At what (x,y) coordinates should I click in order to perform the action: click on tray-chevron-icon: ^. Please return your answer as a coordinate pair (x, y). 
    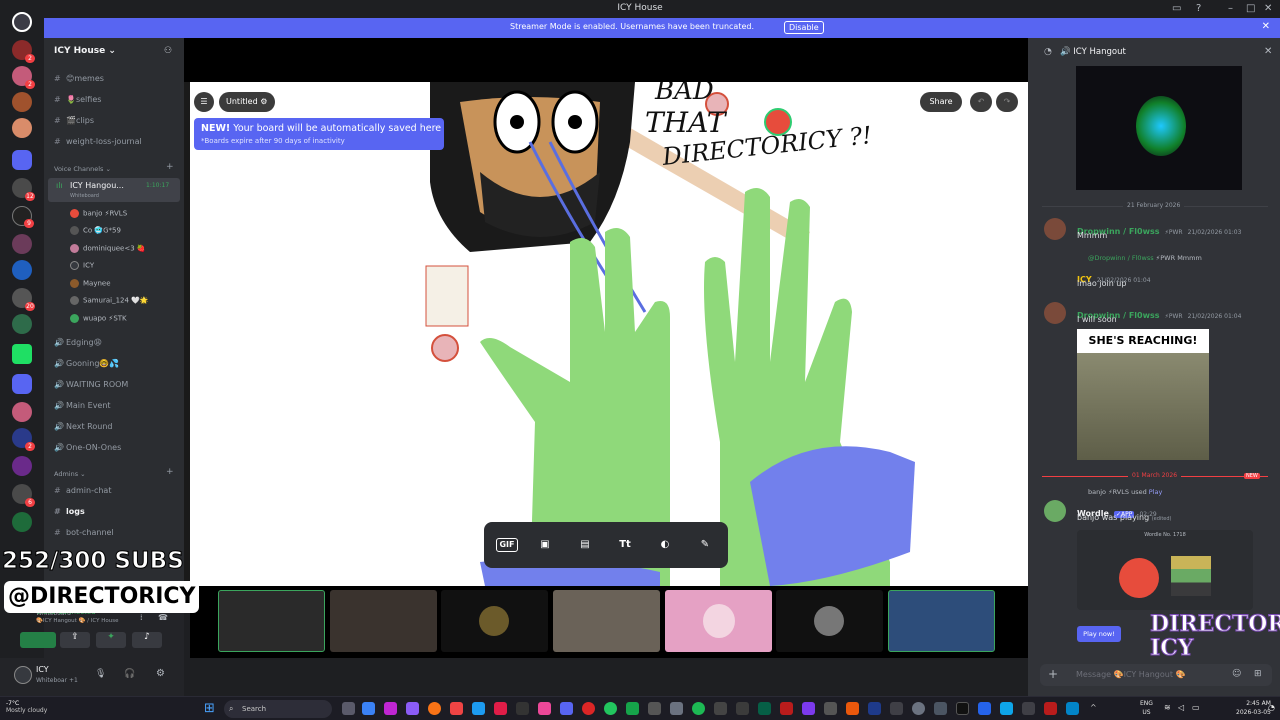
    Looking at the image, I should click on (1093, 707).